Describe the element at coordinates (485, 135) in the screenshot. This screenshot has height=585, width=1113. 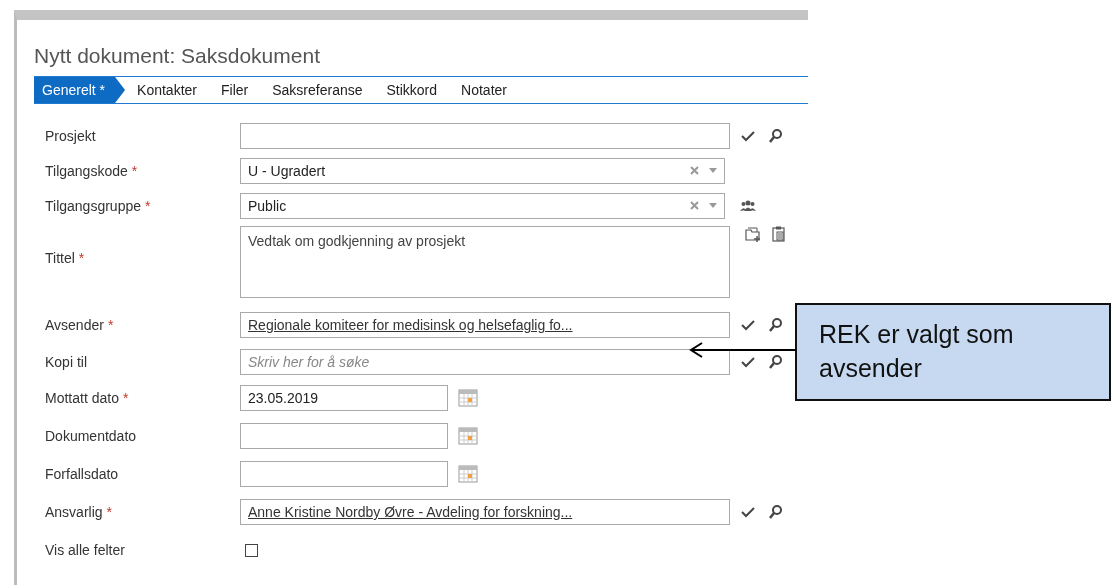
I see `text-field` at that location.